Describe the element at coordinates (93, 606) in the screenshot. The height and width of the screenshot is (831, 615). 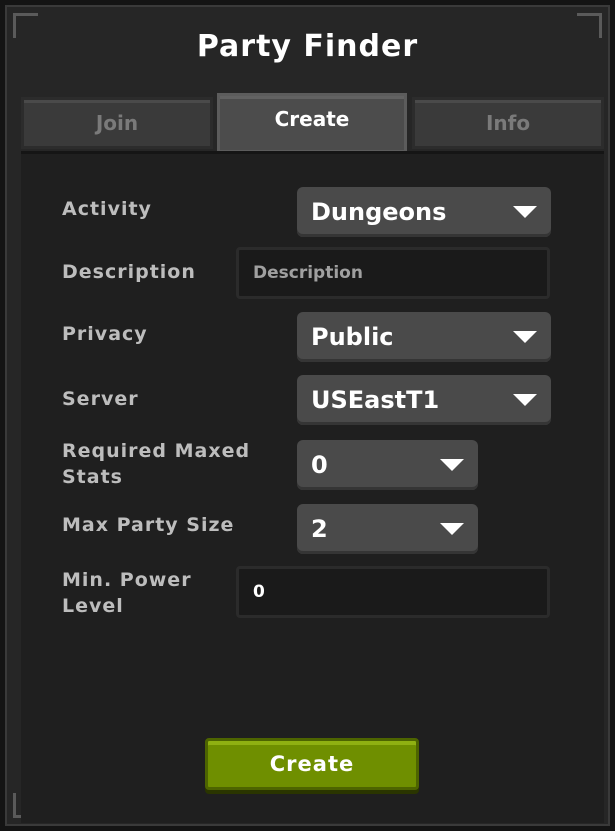
I see `min-power-level-label-line2: Level` at that location.